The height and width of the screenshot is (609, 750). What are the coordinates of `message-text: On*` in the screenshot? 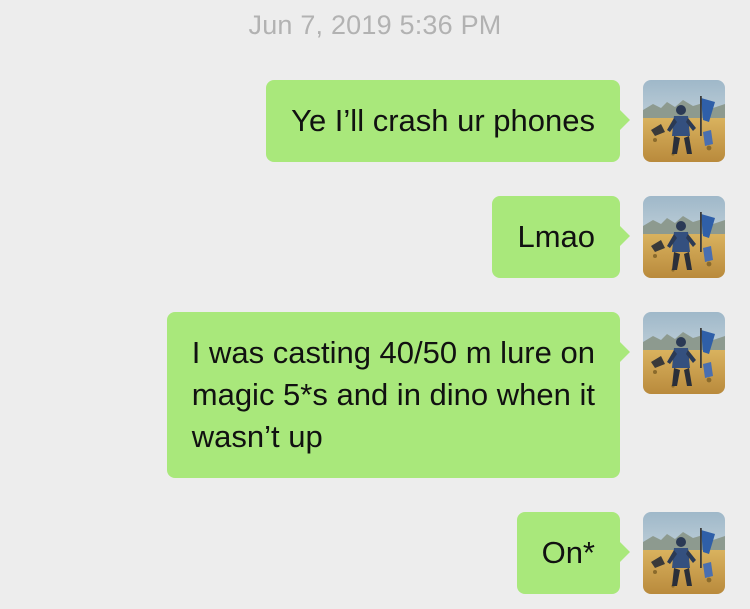 It's located at (568, 552).